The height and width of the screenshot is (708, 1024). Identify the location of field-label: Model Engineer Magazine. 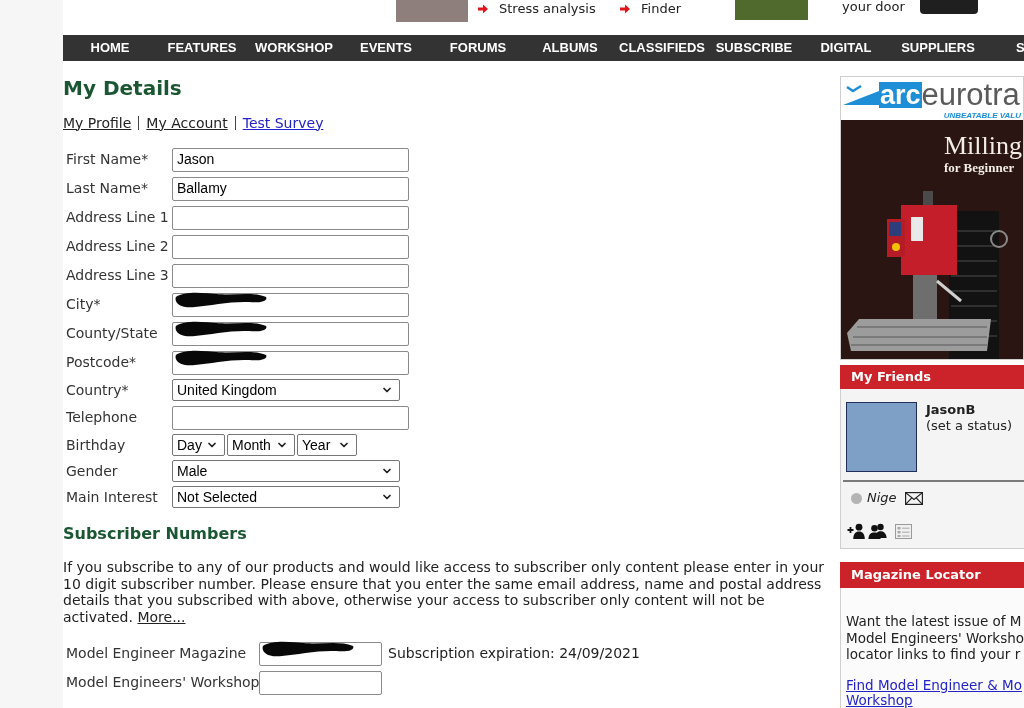
(157, 653).